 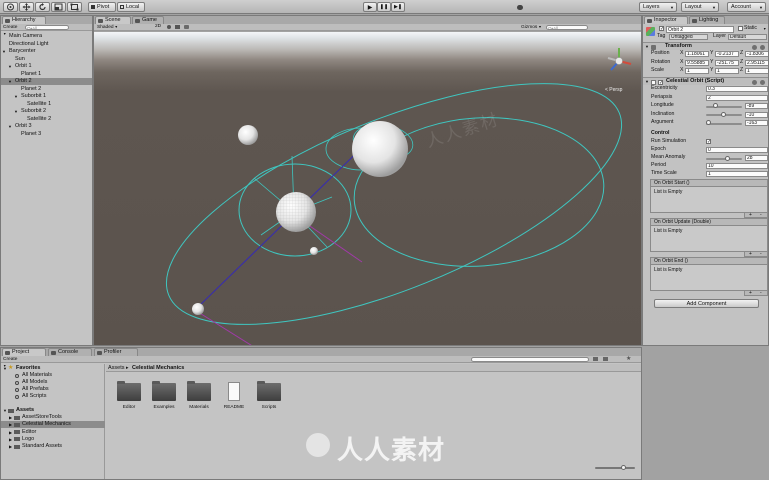 What do you see at coordinates (198, 309) in the screenshot?
I see `planet-3-body` at bounding box center [198, 309].